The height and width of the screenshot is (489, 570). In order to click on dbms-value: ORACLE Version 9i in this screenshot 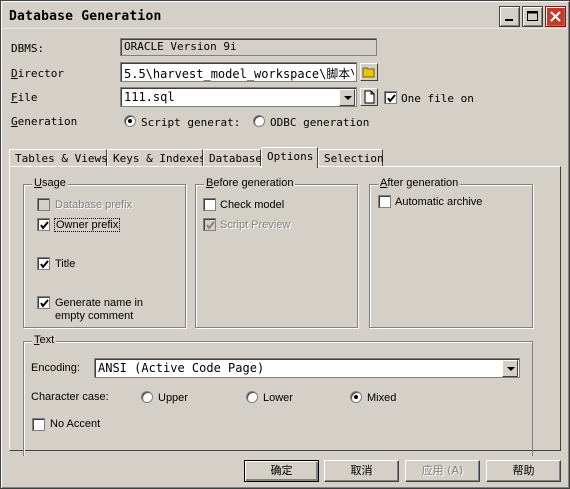, I will do `click(180, 46)`.